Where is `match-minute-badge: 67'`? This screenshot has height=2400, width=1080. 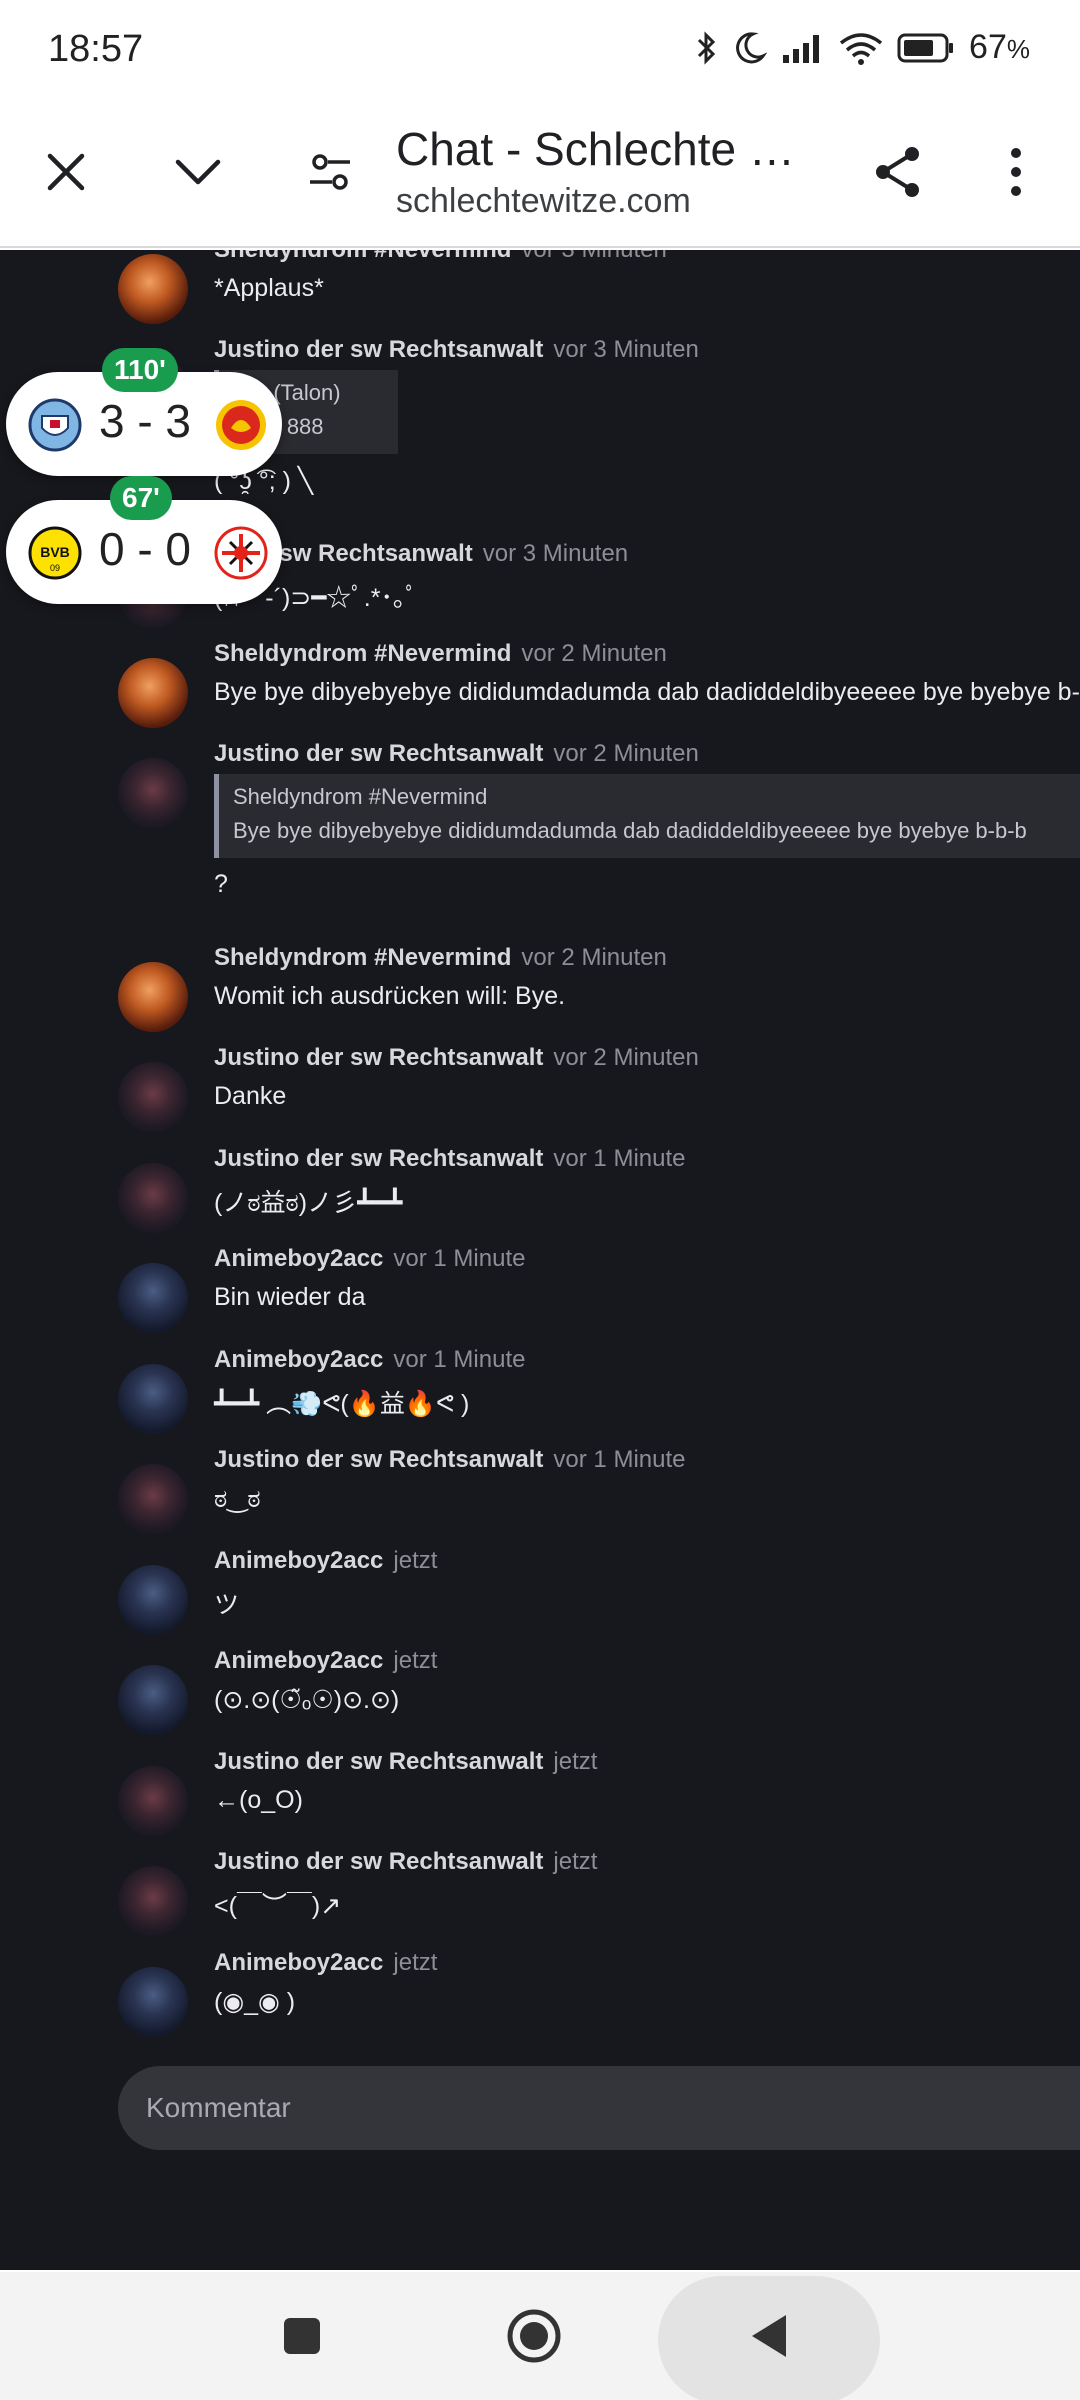 match-minute-badge: 67' is located at coordinates (141, 498).